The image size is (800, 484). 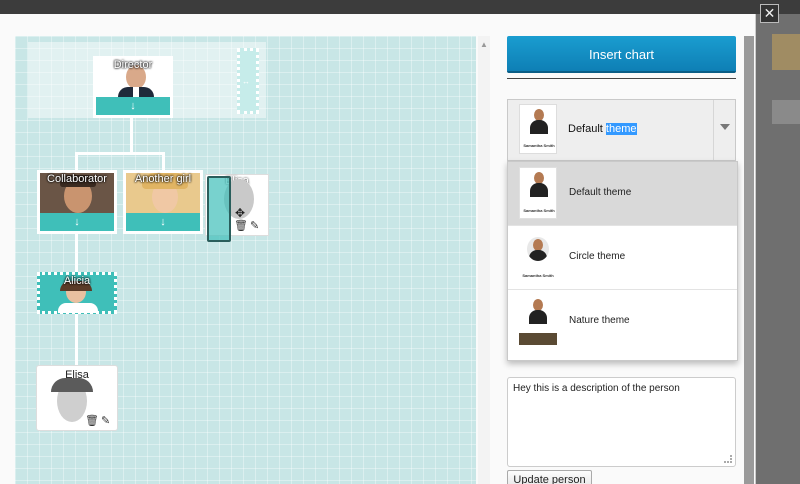 I want to click on top-bar, so click(x=400, y=7).